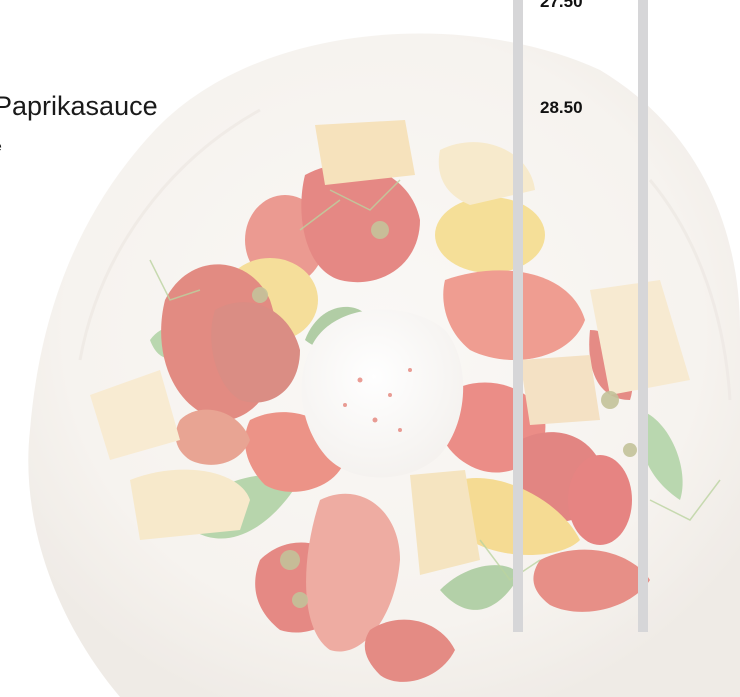  What do you see at coordinates (79, 106) in the screenshot?
I see `menu-item-title: Paprikasauce` at bounding box center [79, 106].